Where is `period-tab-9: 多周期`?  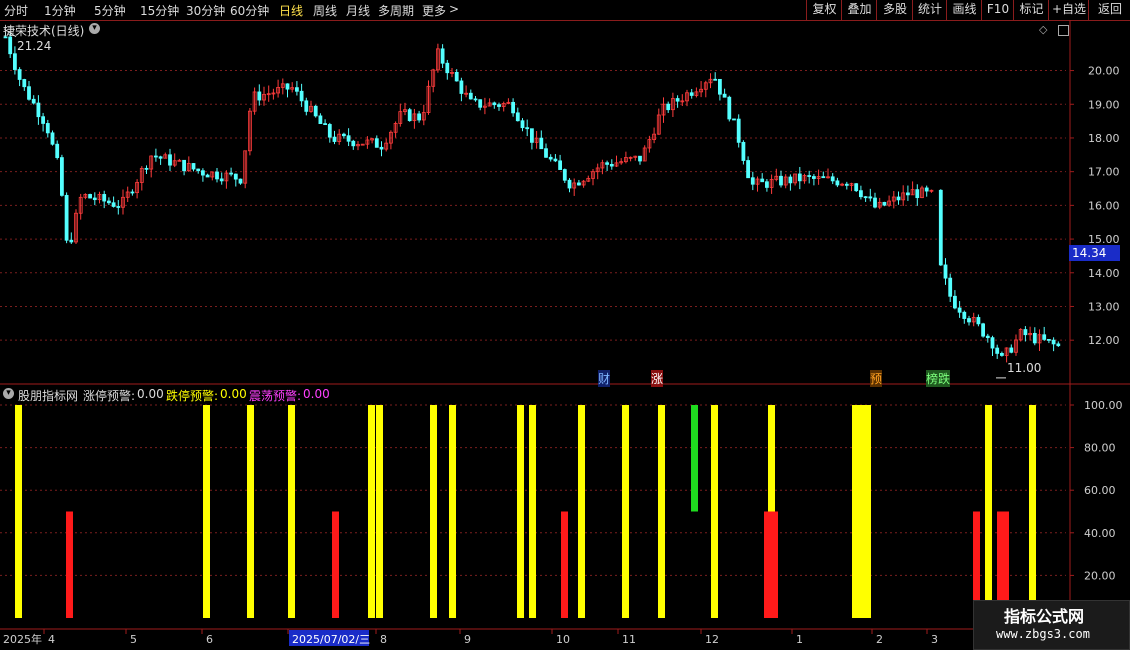 period-tab-9: 多周期 is located at coordinates (396, 10).